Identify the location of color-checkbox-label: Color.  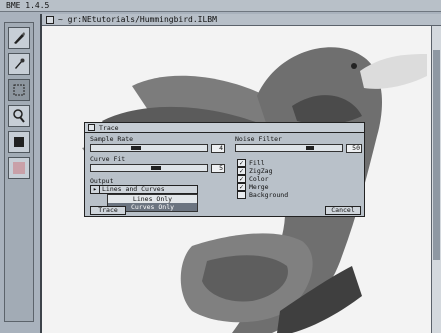
(259, 179).